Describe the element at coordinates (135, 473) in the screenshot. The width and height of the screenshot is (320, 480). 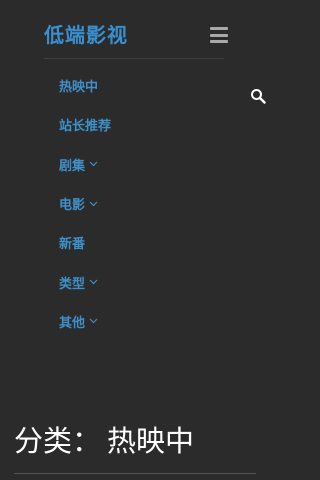
I see `content-divider` at that location.